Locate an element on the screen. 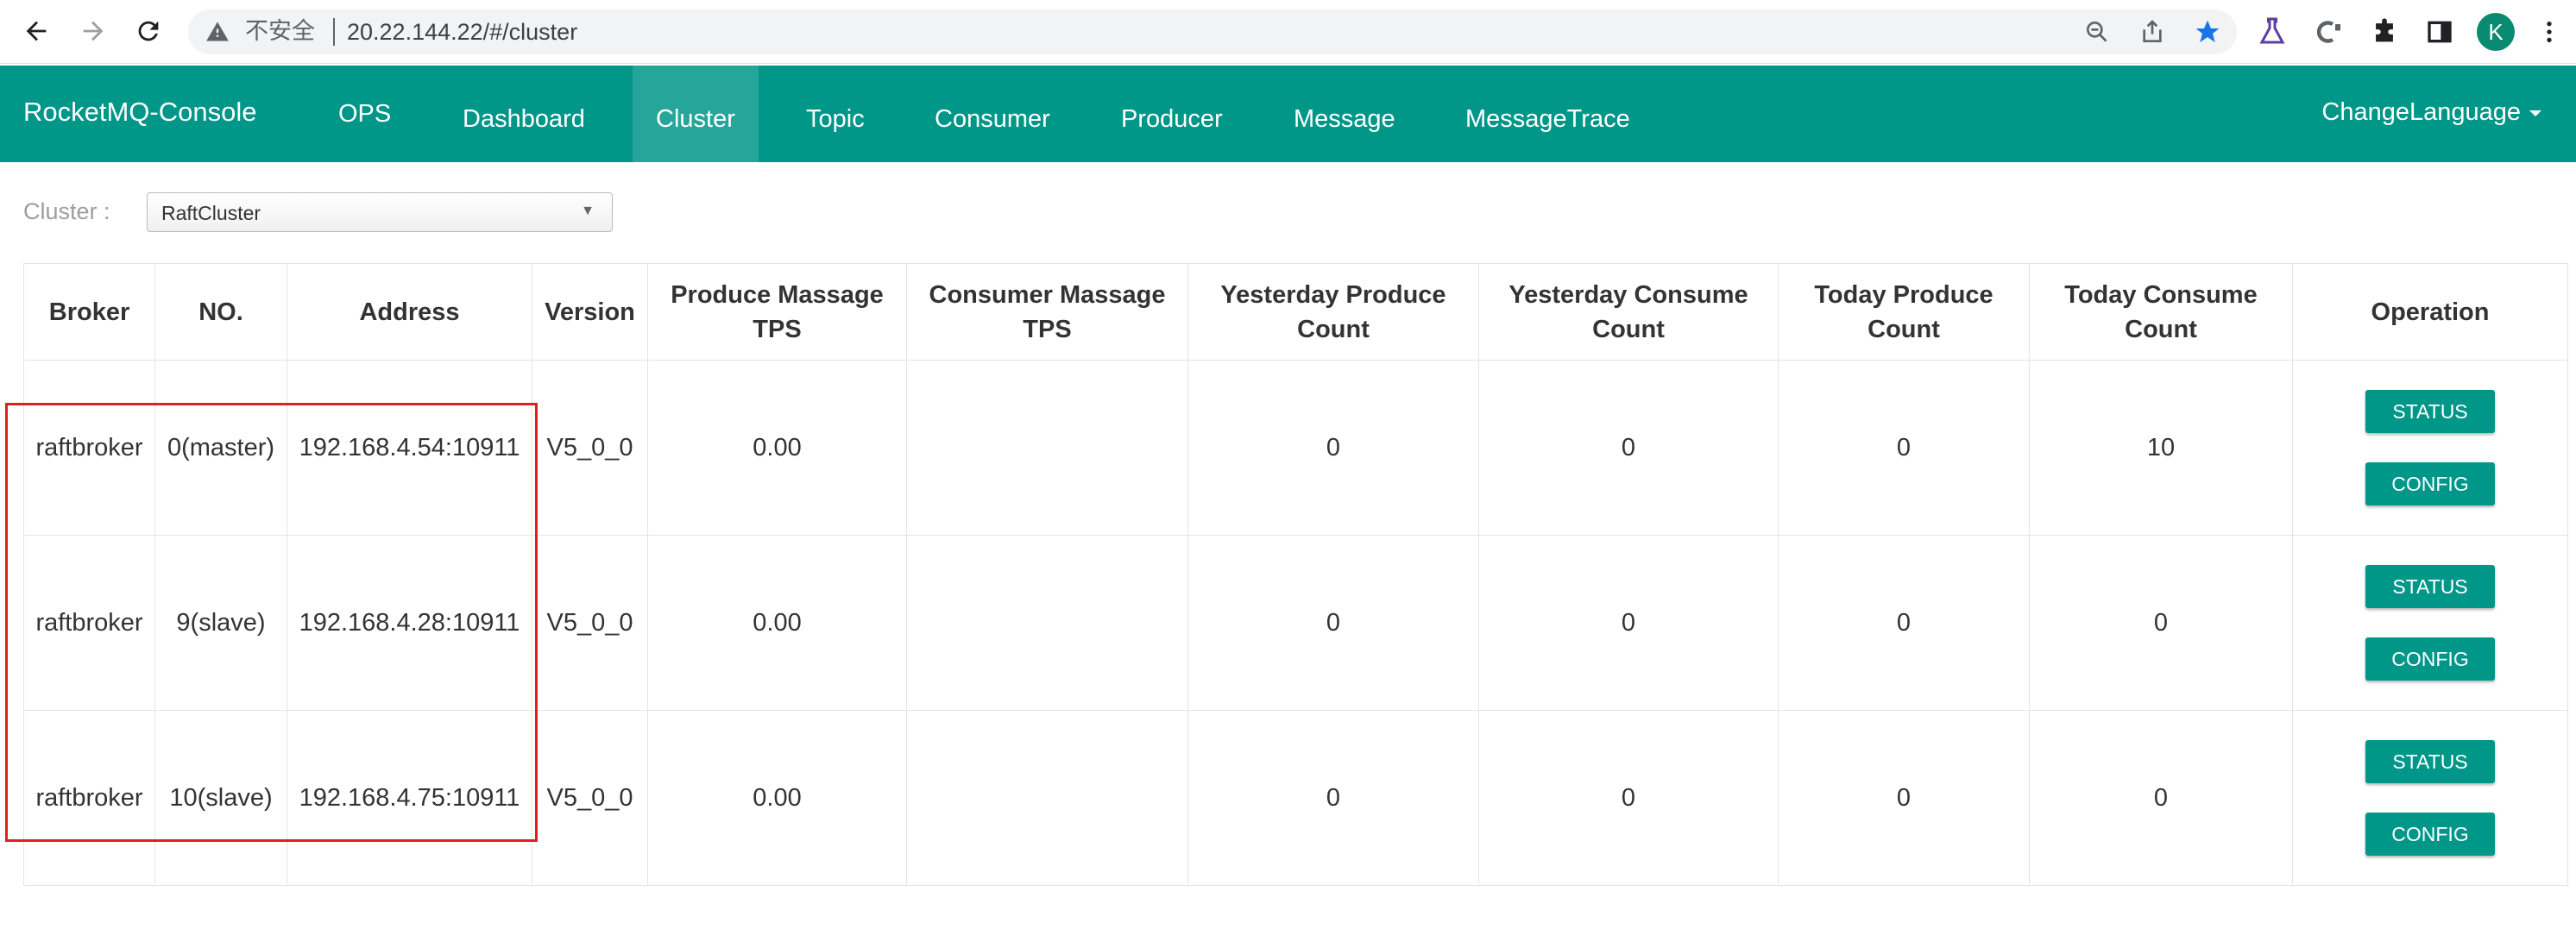 The height and width of the screenshot is (929, 2576). reload-button is located at coordinates (148, 31).